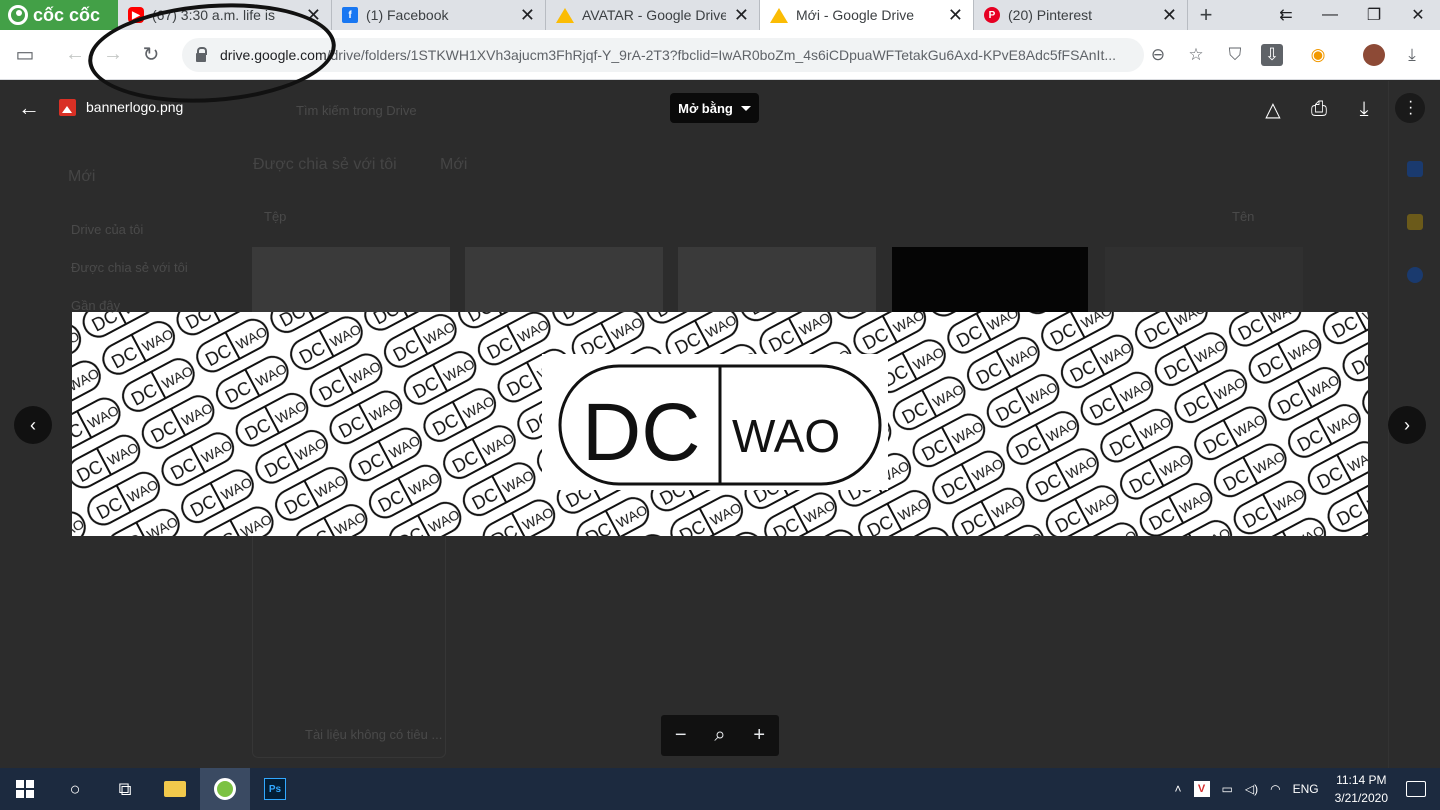  I want to click on maximize-button: ❐, so click(1374, 15).